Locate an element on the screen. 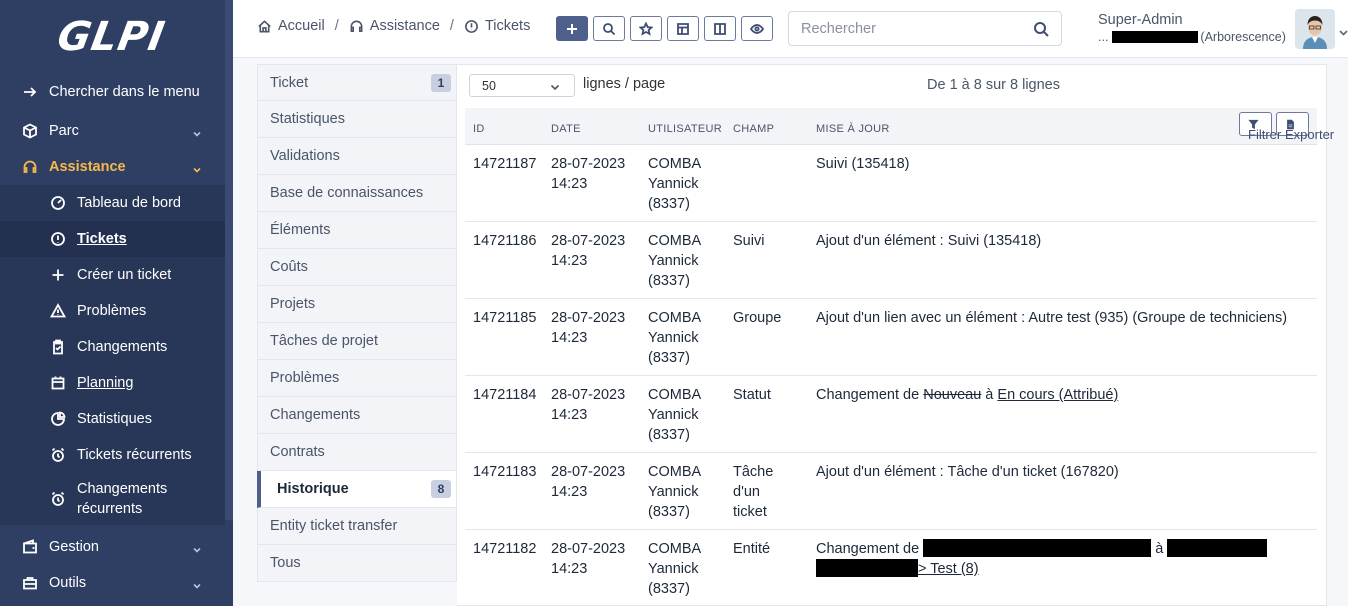 This screenshot has width=1348, height=606. tab-knowledge-base: Base de connaissances is located at coordinates (357, 193).